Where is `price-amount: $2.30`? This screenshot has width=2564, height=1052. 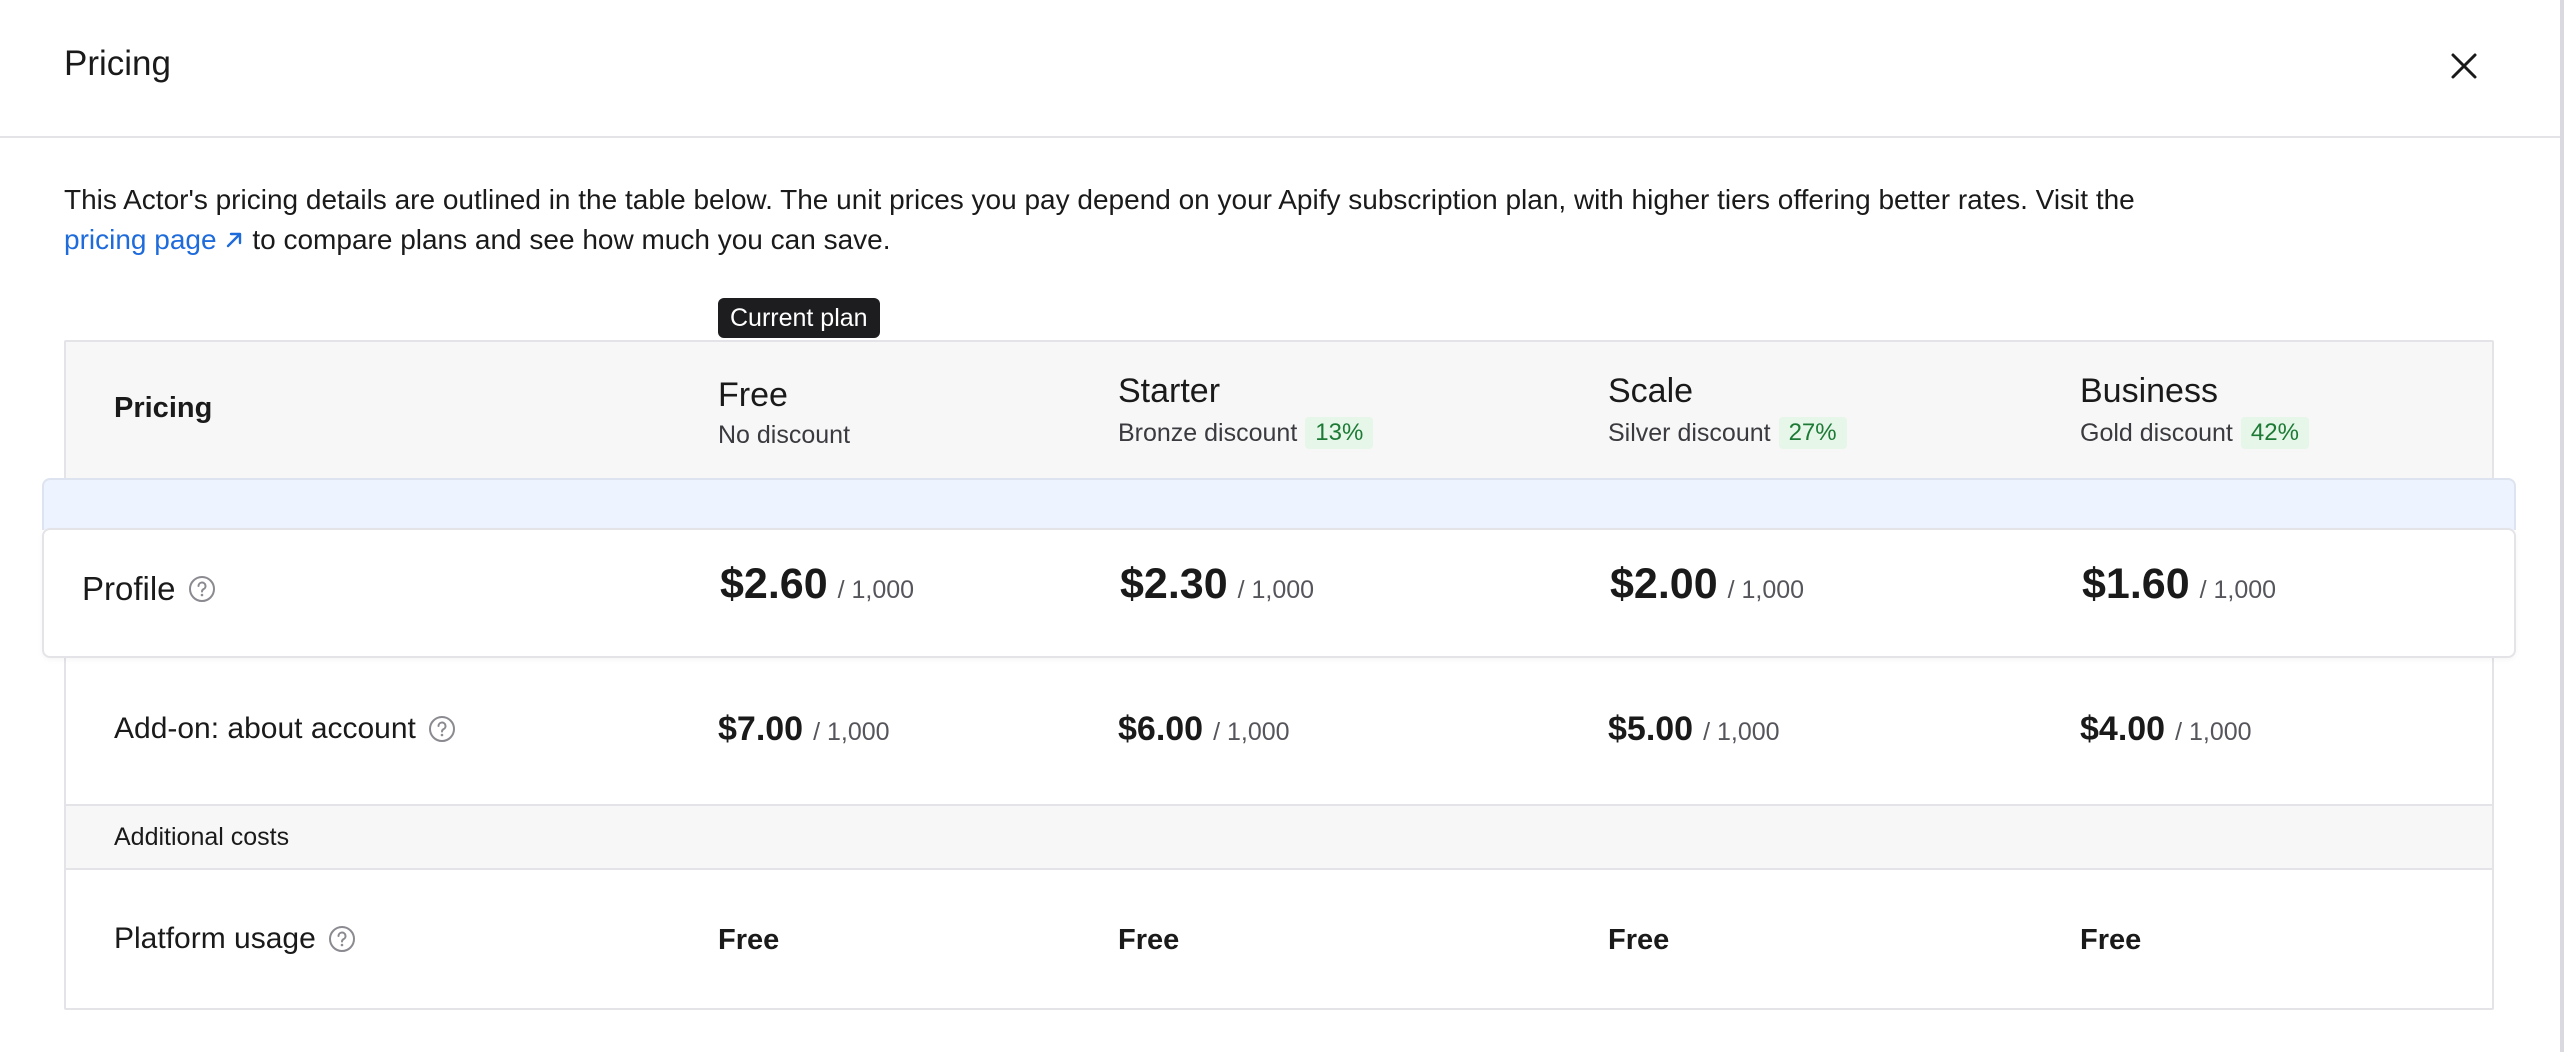
price-amount: $2.30 is located at coordinates (1174, 584).